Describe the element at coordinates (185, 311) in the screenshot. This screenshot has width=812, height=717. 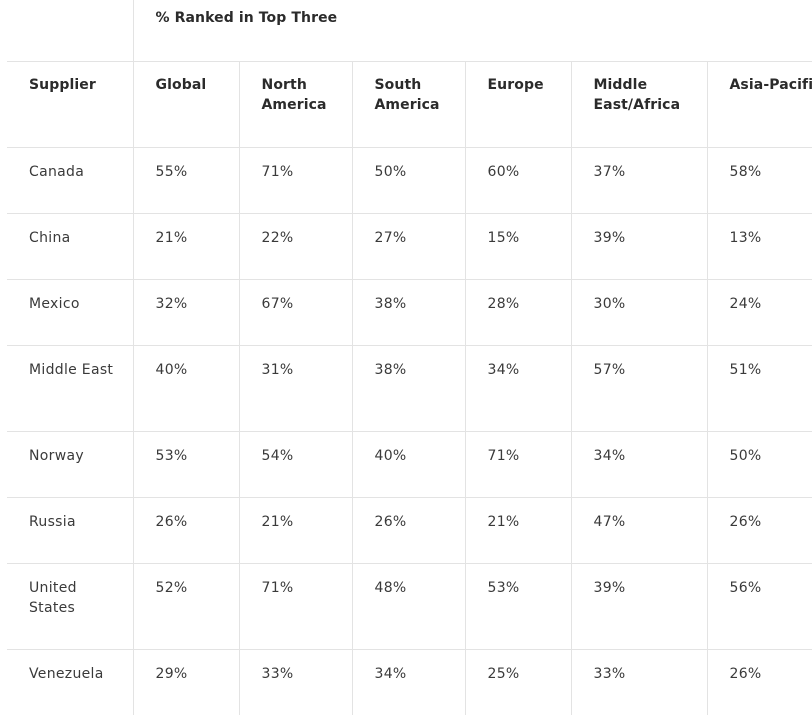
I see `global-cell: 32%` at that location.